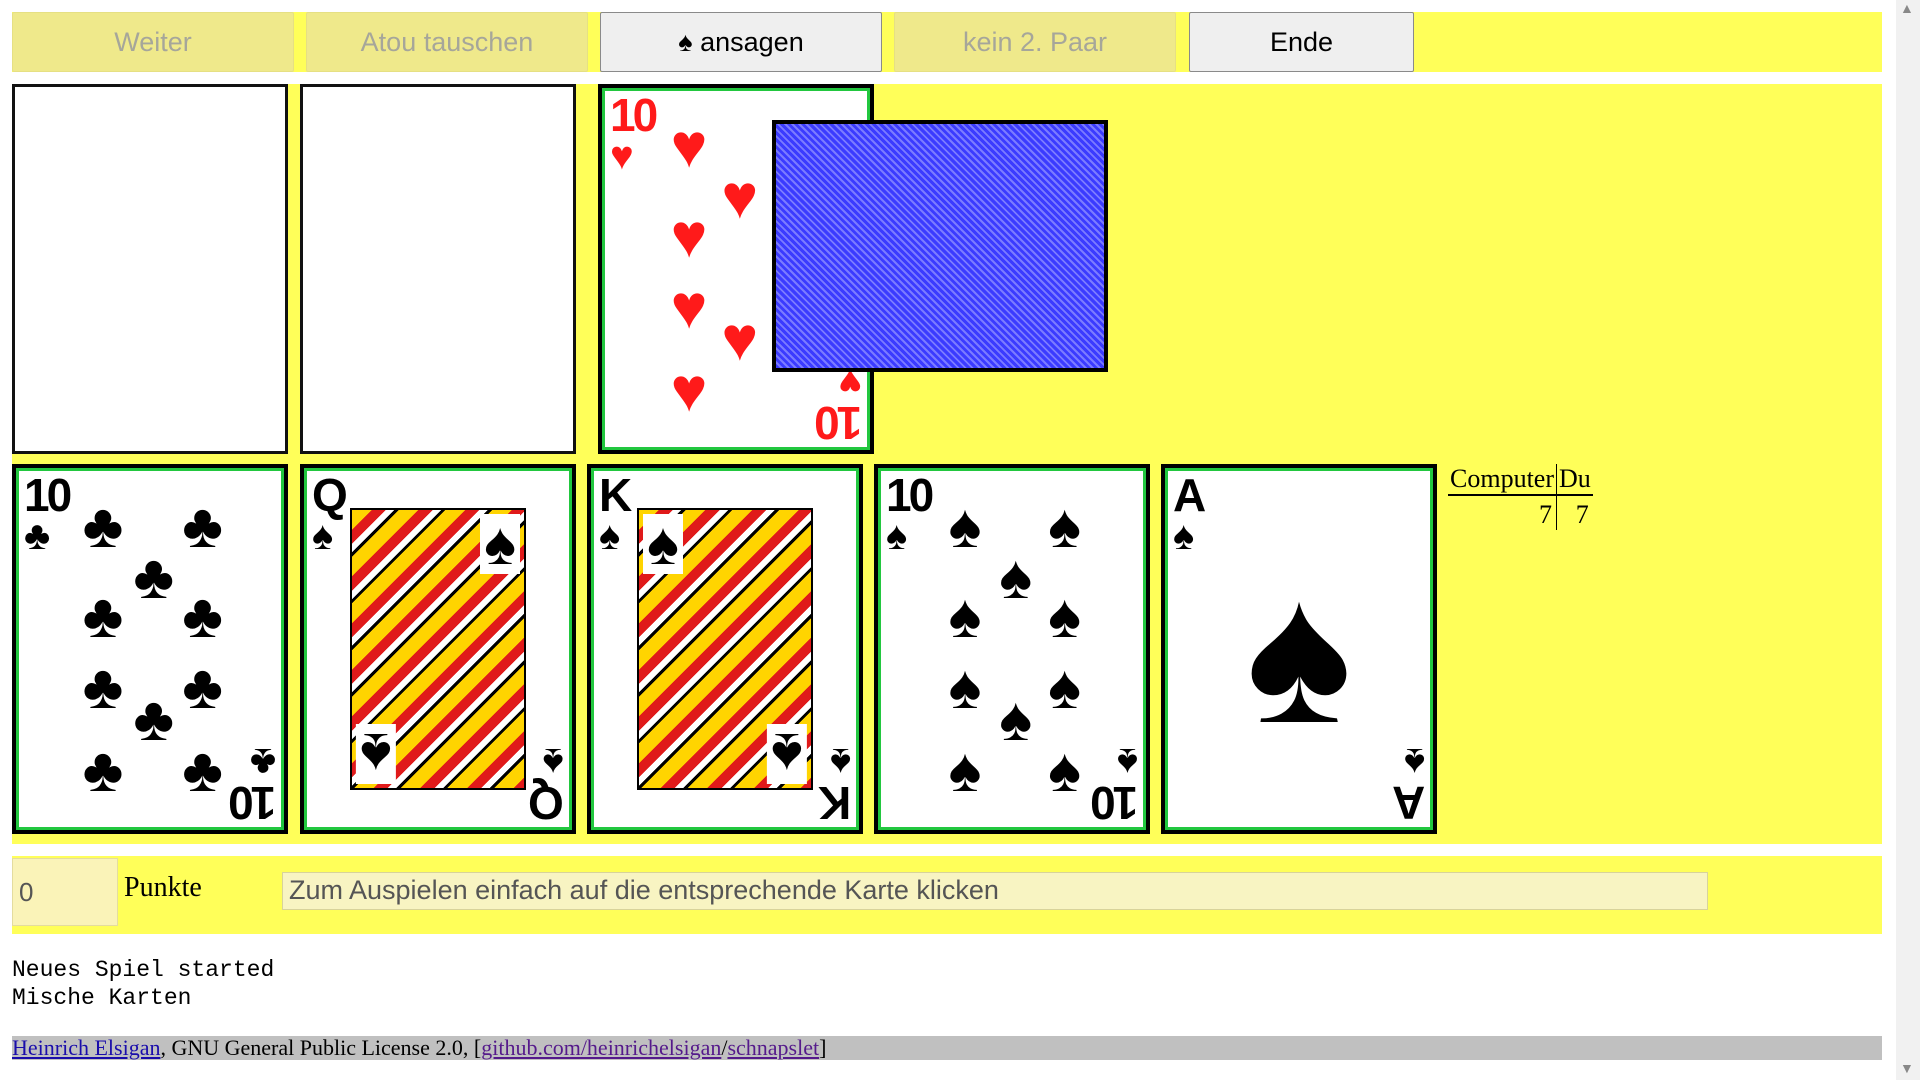 This screenshot has height=1080, width=1920. I want to click on hand-card-5: A ♠ ♠ A ♠, so click(1299, 649).